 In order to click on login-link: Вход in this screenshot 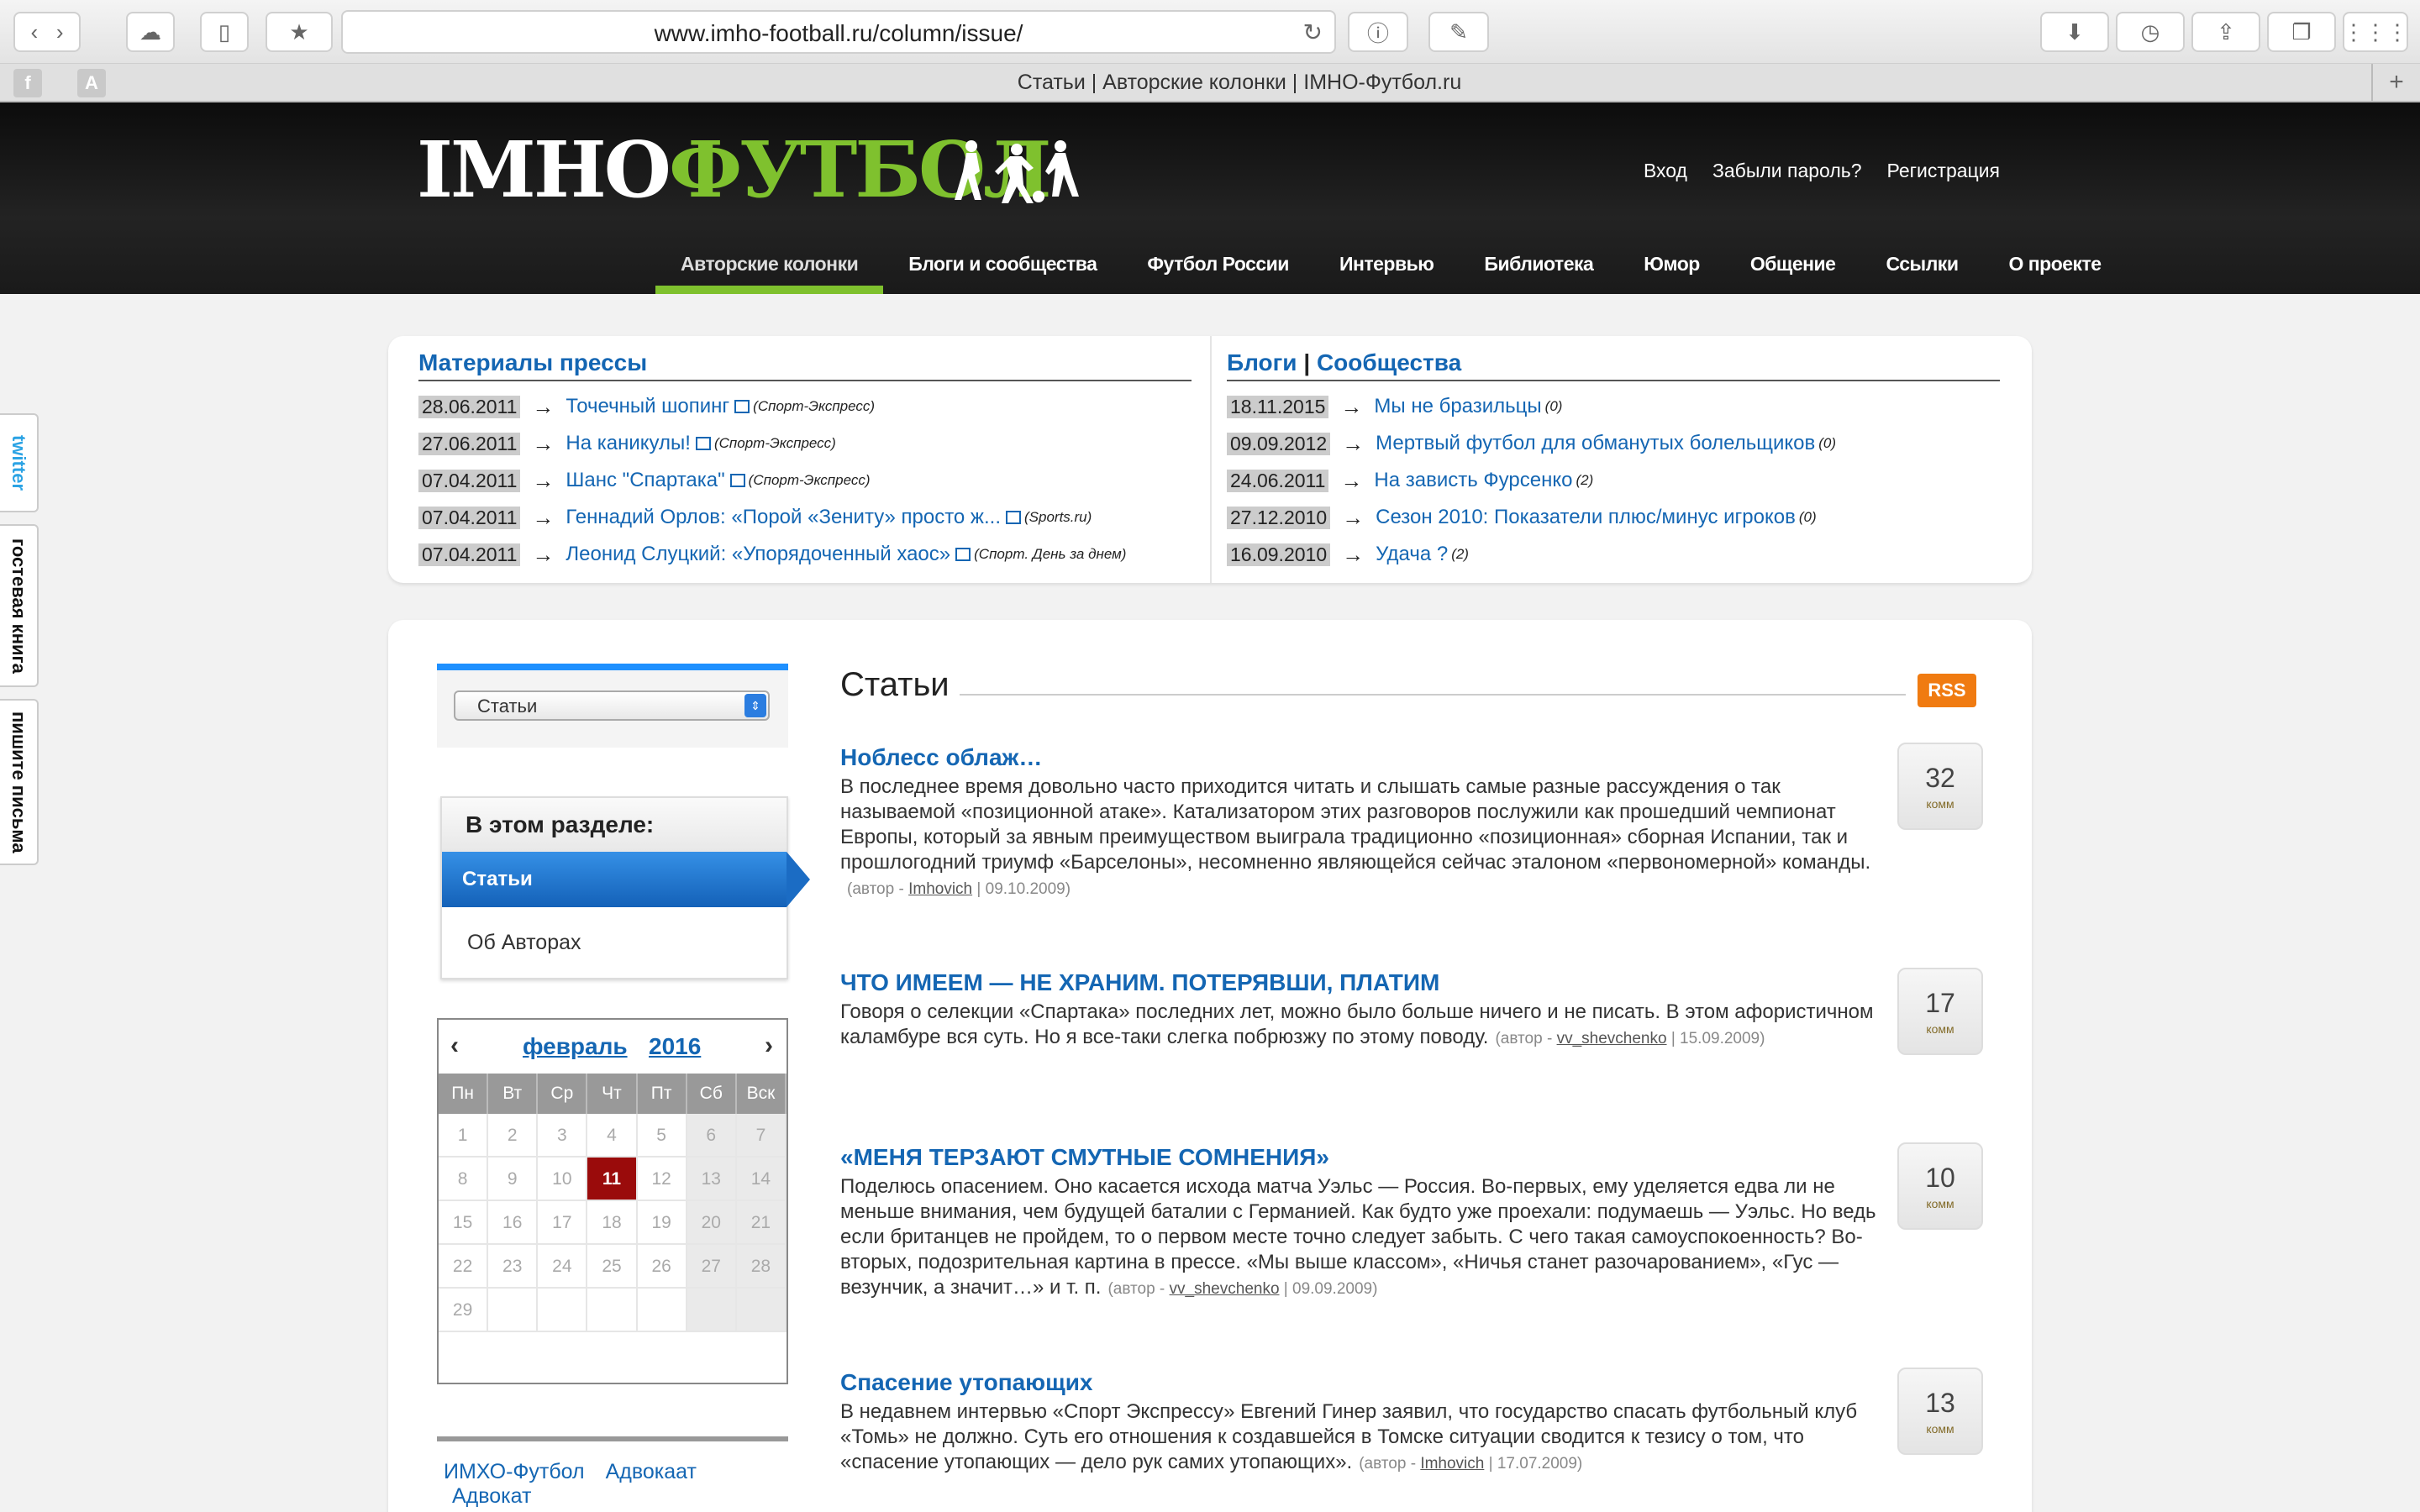, I will do `click(1665, 171)`.